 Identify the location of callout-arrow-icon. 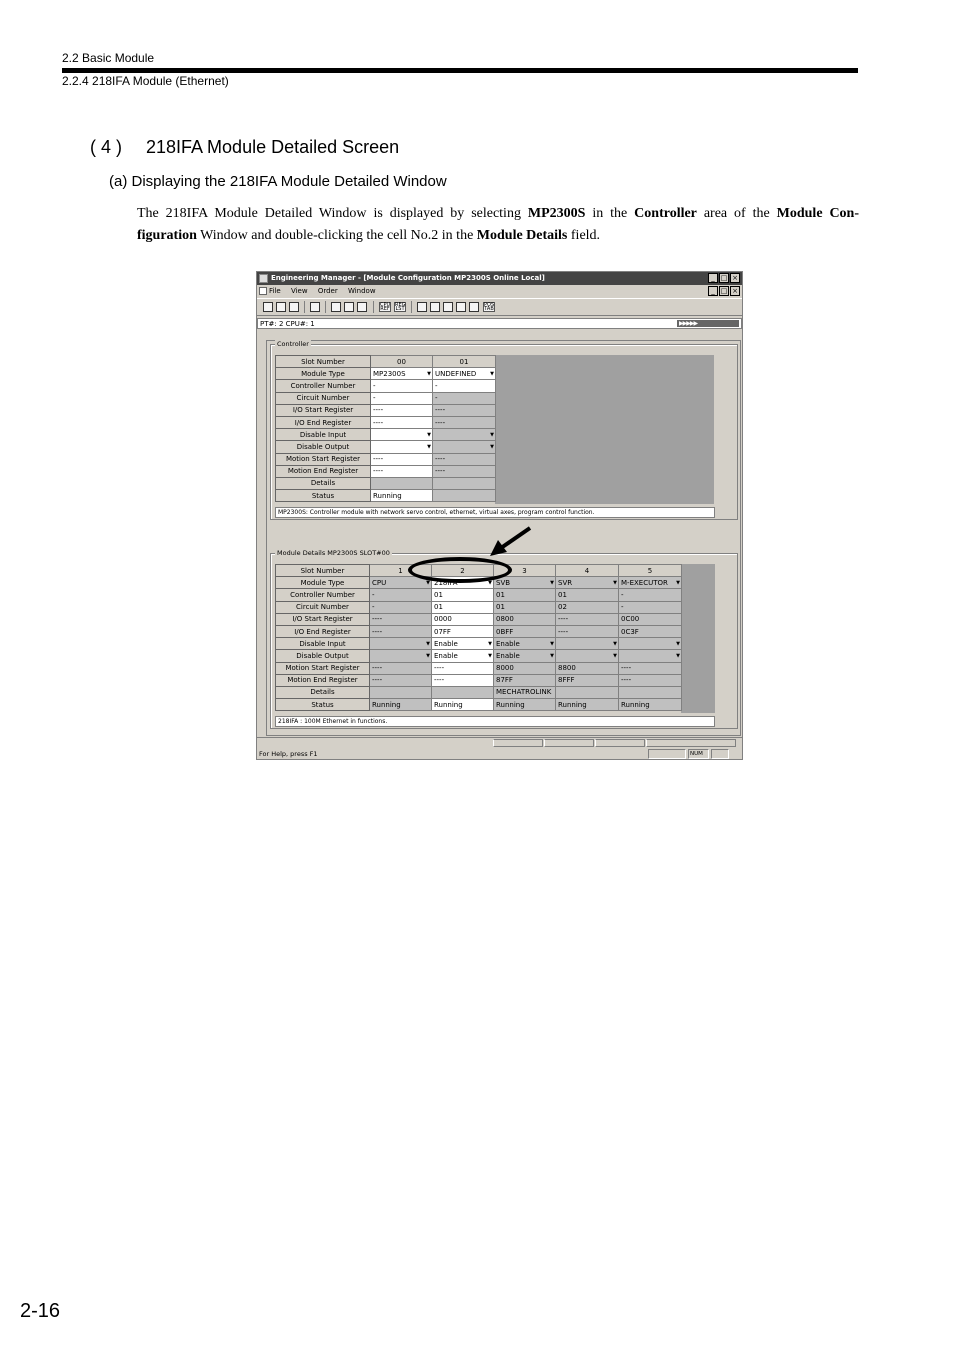
(511, 541).